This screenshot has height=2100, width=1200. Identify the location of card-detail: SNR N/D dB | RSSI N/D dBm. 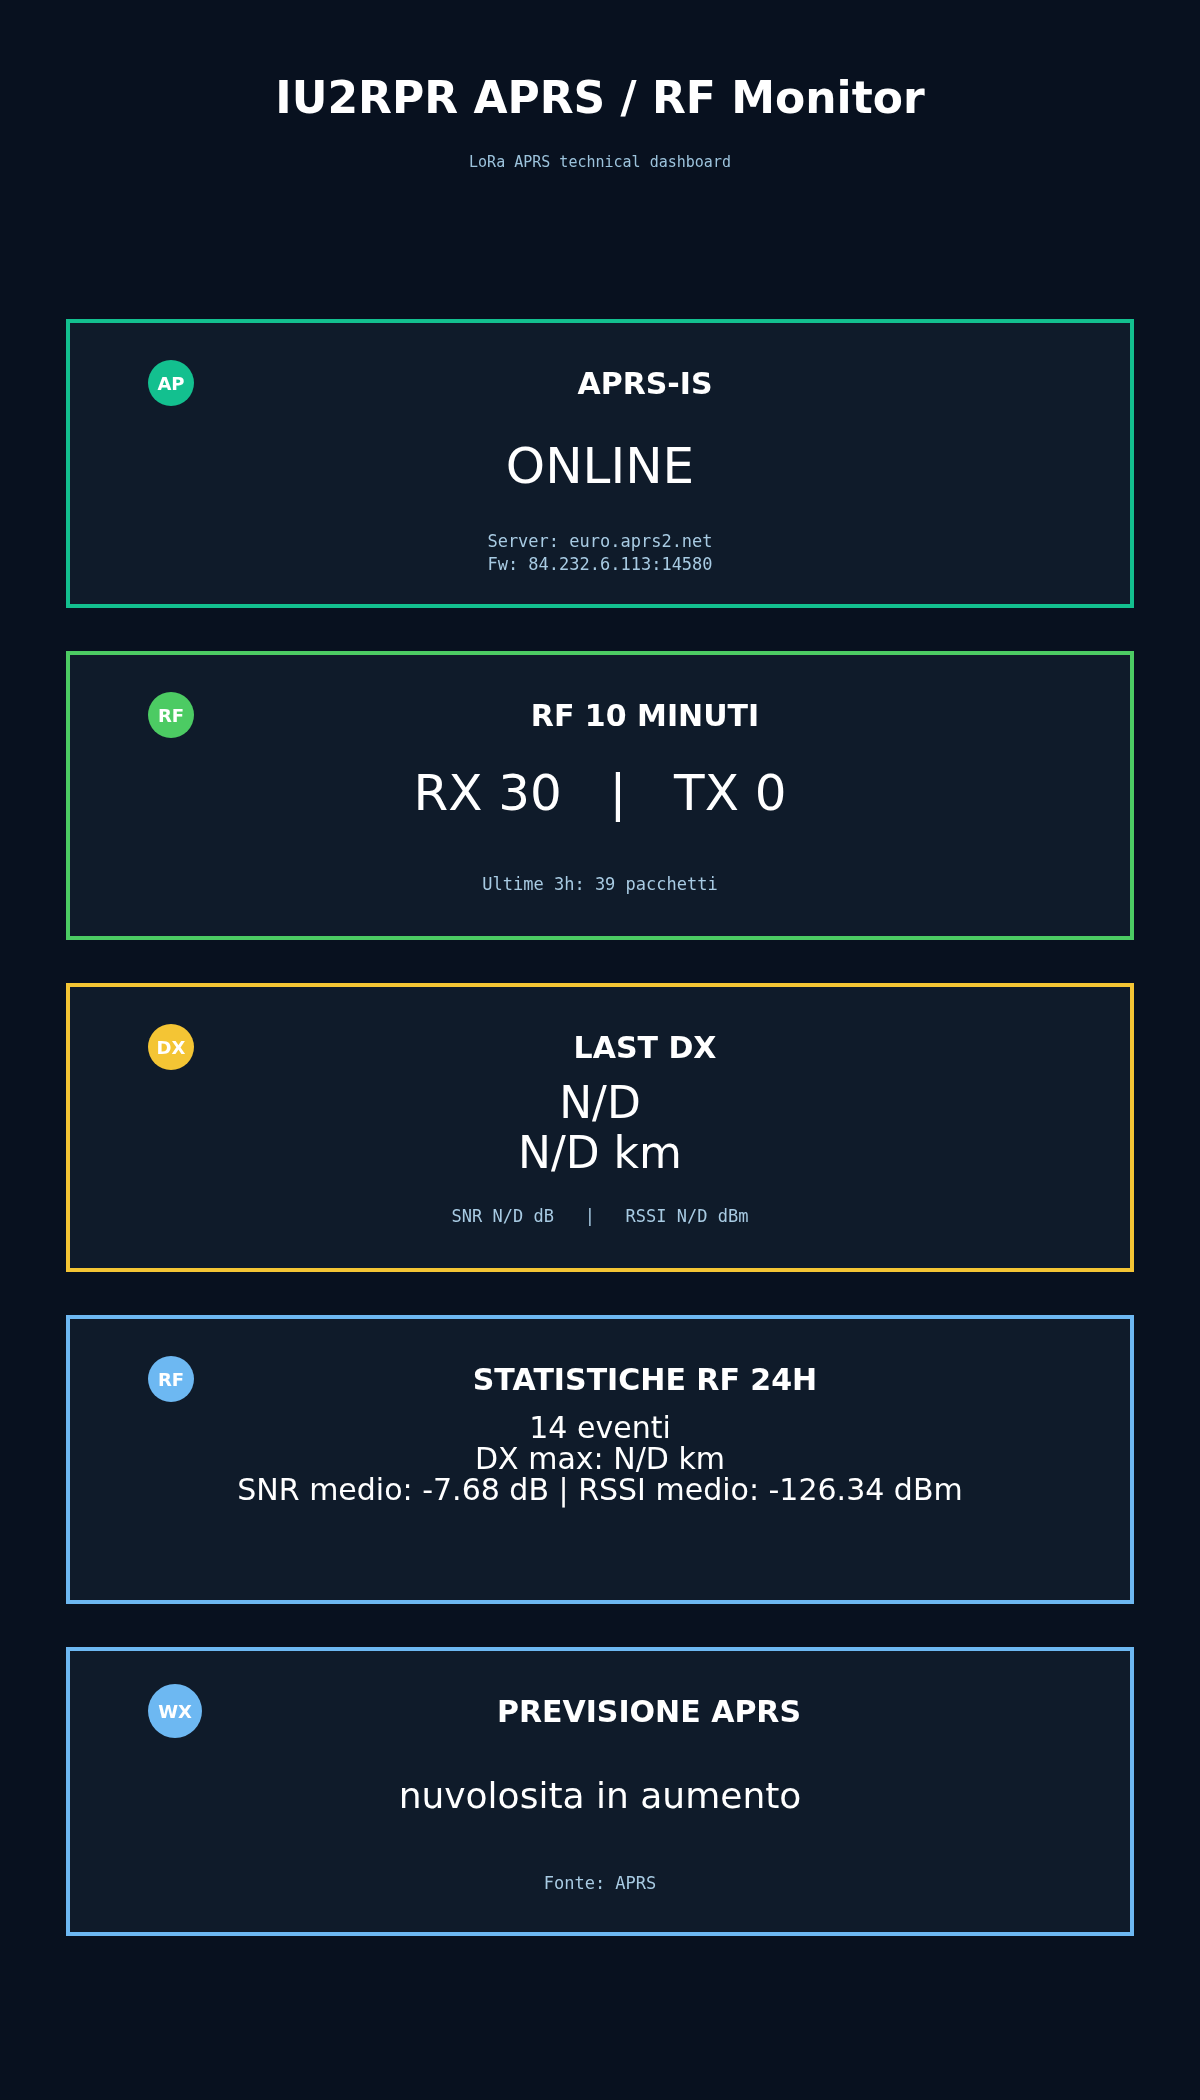
(600, 1216).